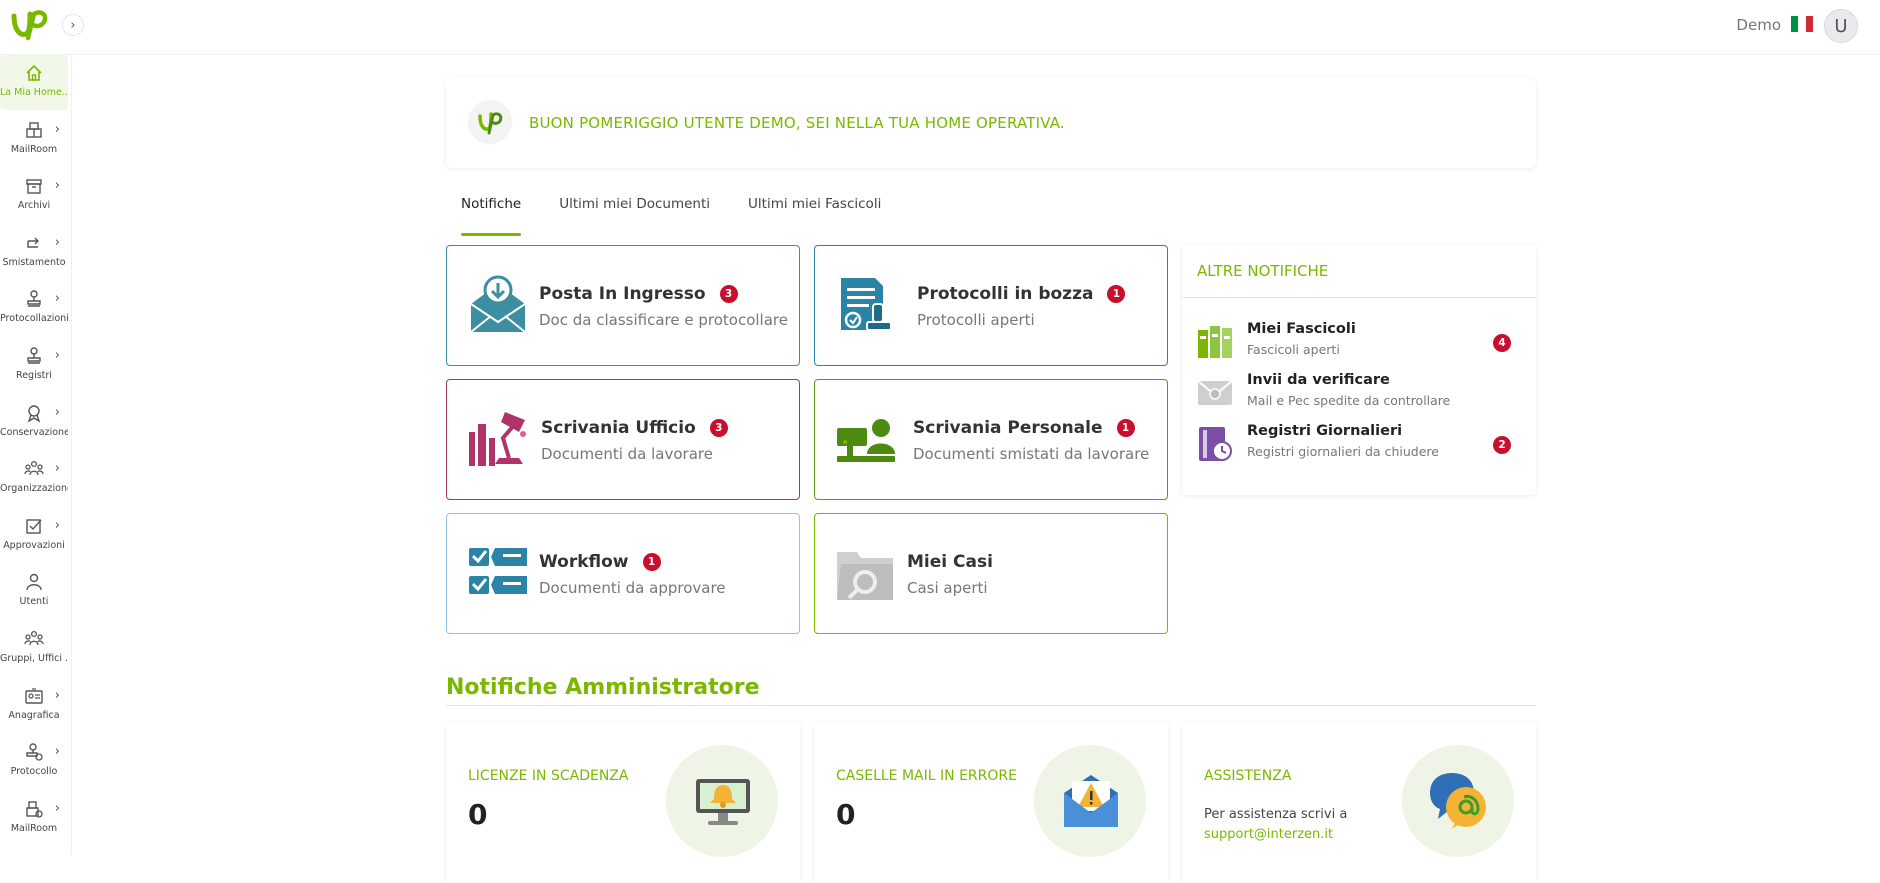  What do you see at coordinates (1758, 25) in the screenshot?
I see `user-name: Demo` at bounding box center [1758, 25].